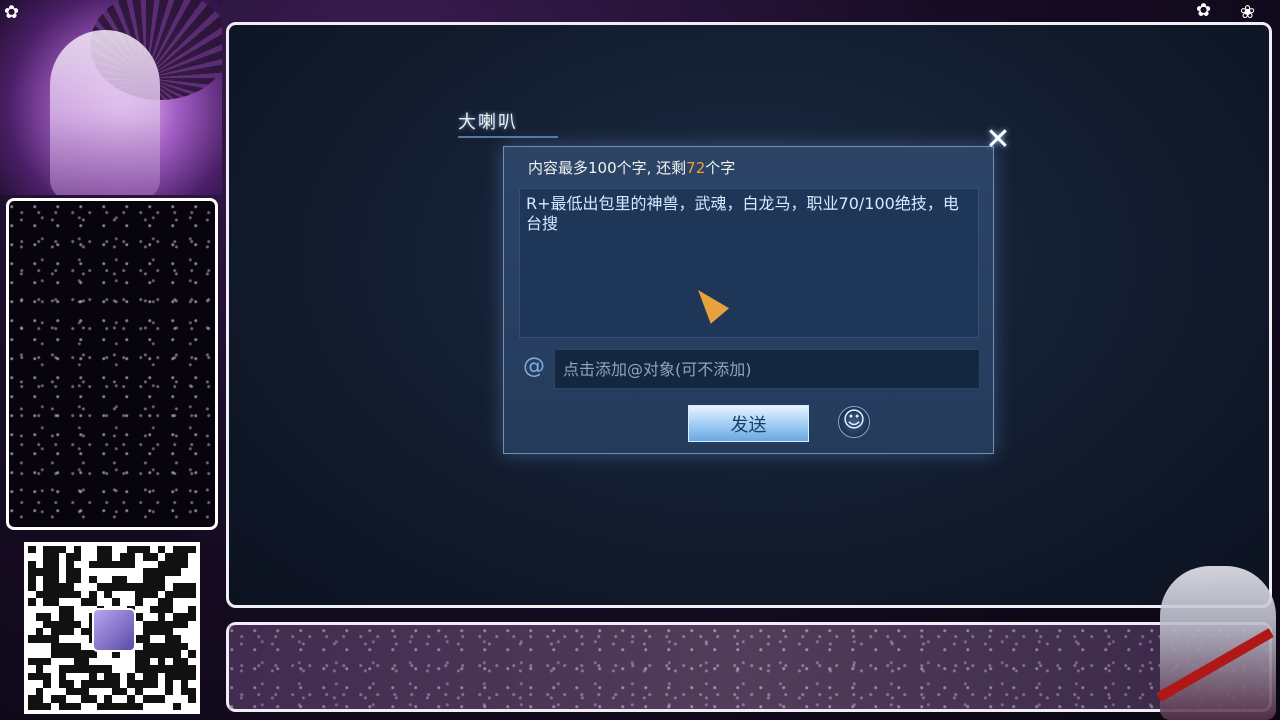 The height and width of the screenshot is (720, 1280). Describe the element at coordinates (854, 422) in the screenshot. I see `smiley-icon: ☺` at that location.